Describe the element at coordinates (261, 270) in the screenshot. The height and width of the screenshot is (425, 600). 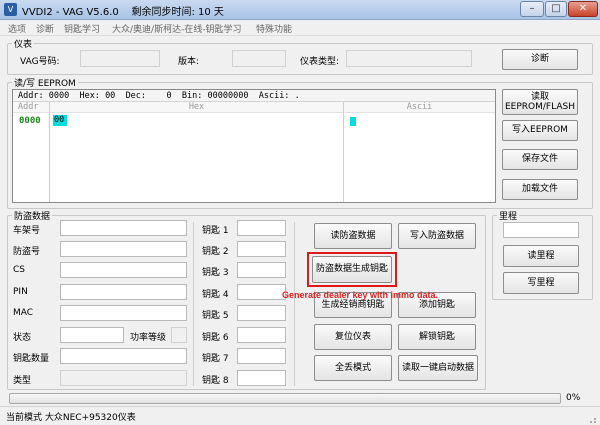
I see `key3-field` at that location.